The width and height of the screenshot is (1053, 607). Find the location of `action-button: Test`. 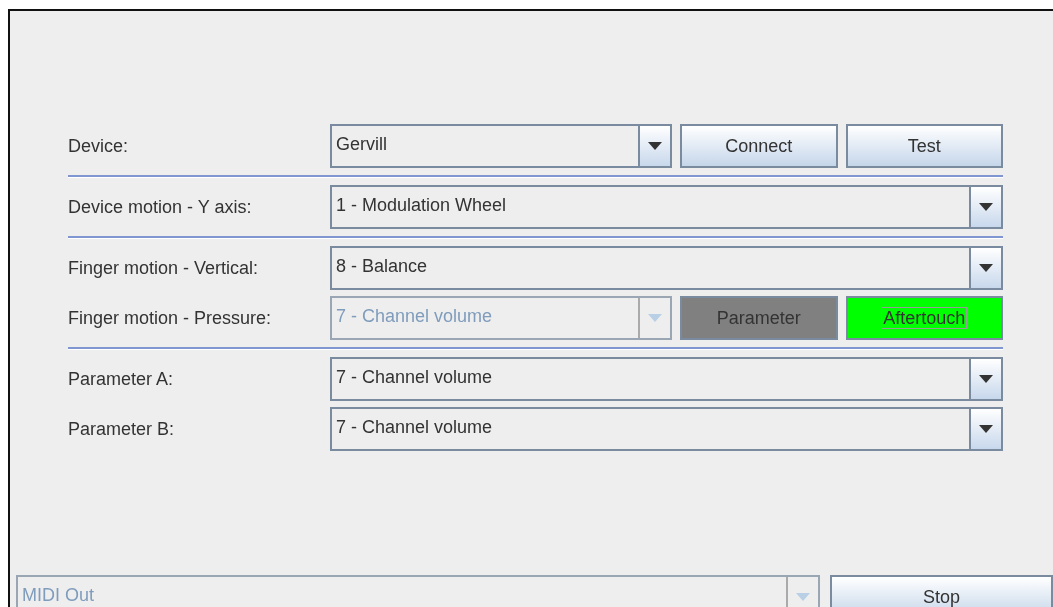

action-button: Test is located at coordinates (924, 146).